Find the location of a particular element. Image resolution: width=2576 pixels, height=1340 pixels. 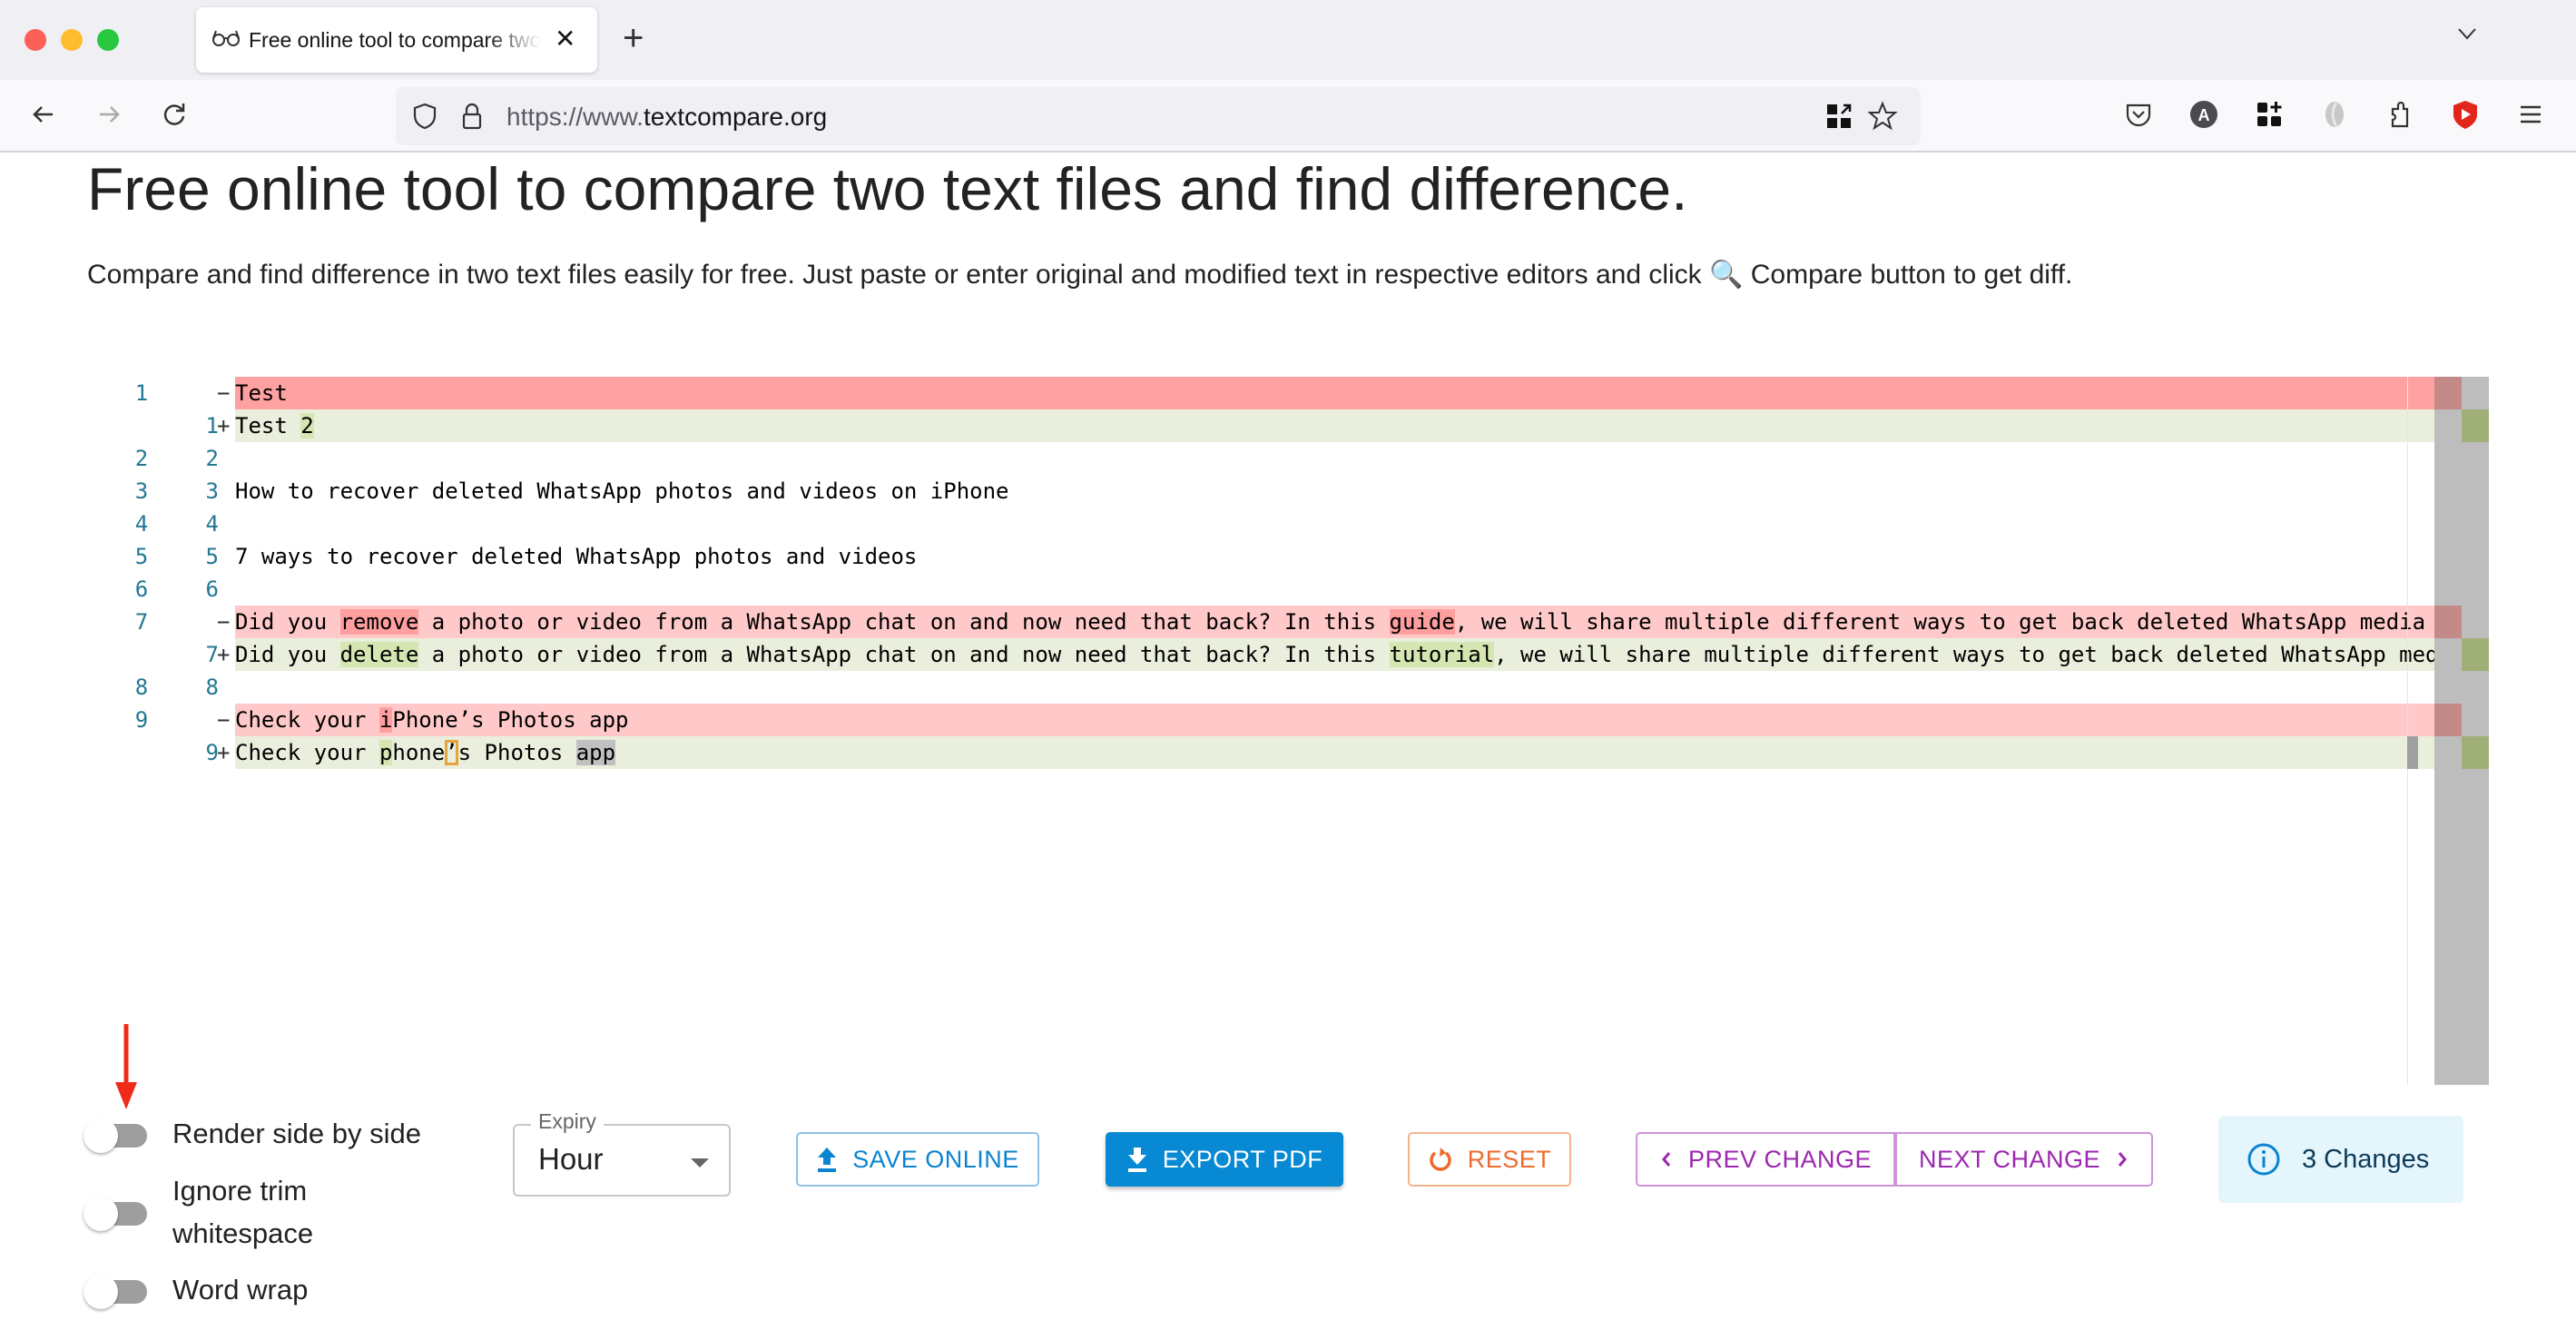

annotation-arrow-icon is located at coordinates (126, 1066).